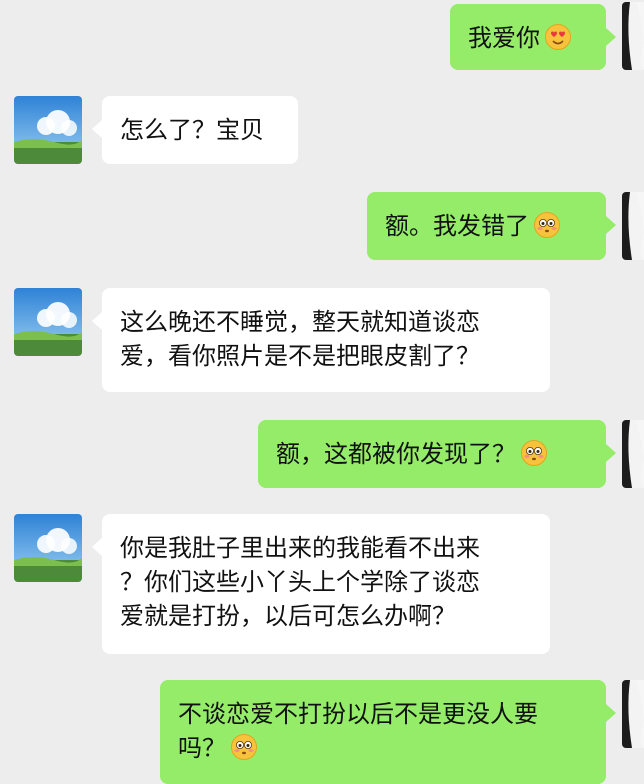 This screenshot has width=644, height=784. Describe the element at coordinates (322, 232) in the screenshot. I see `message-row-outgoing: 额。我发错了` at that location.